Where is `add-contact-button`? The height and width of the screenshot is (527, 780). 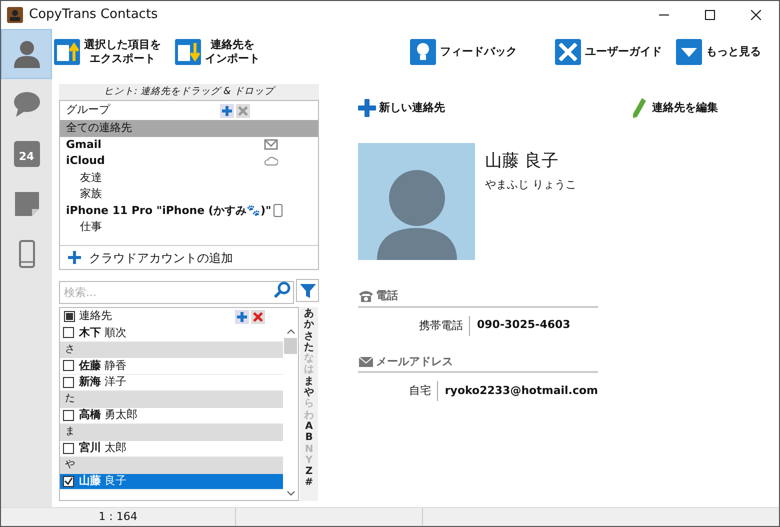
add-contact-button is located at coordinates (242, 317).